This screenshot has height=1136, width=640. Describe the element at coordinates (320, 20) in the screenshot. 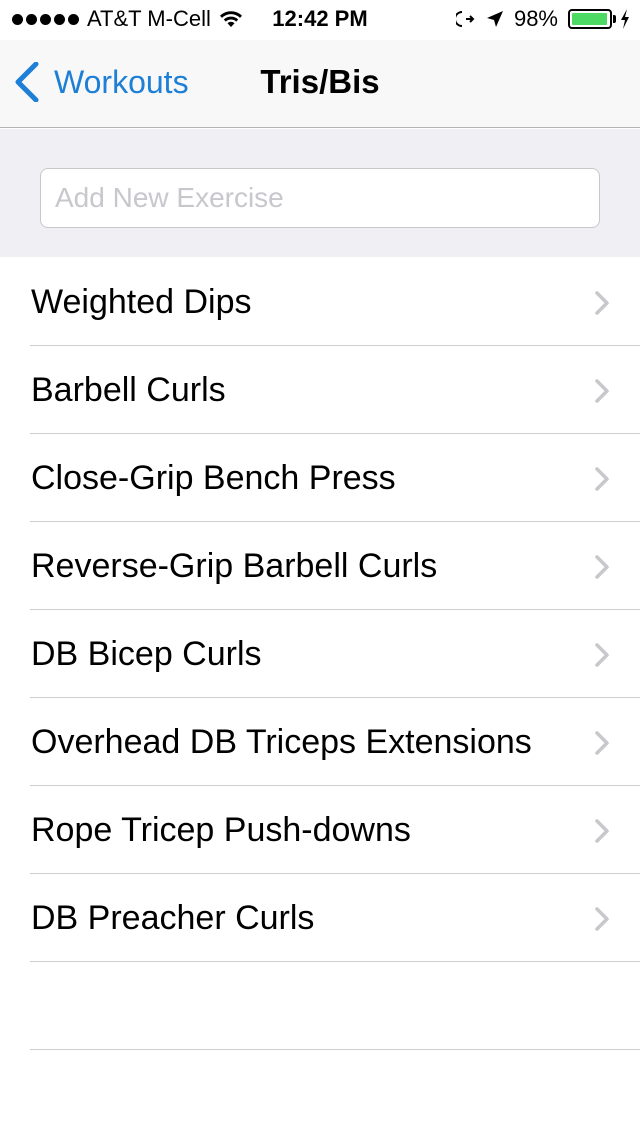

I see `status-bar: AT&T M-Cell 12:42 PM 98%` at that location.